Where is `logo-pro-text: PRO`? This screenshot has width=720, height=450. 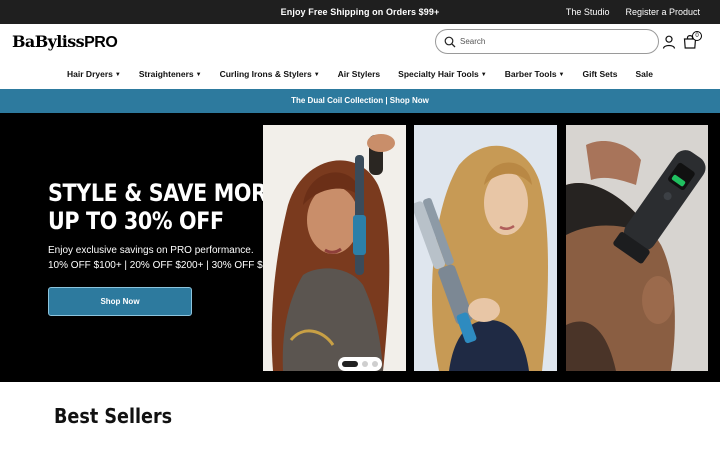 logo-pro-text: PRO is located at coordinates (101, 42).